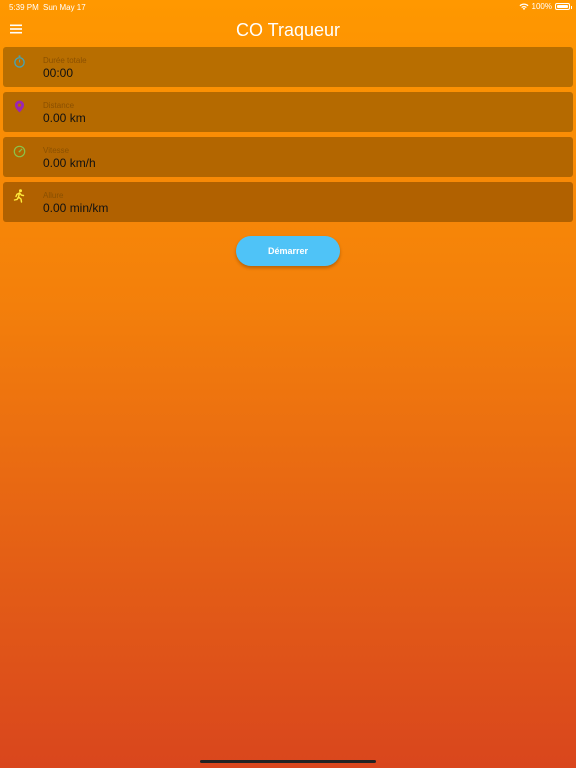 Image resolution: width=576 pixels, height=768 pixels. I want to click on card-value: 0.00 km/h, so click(69, 163).